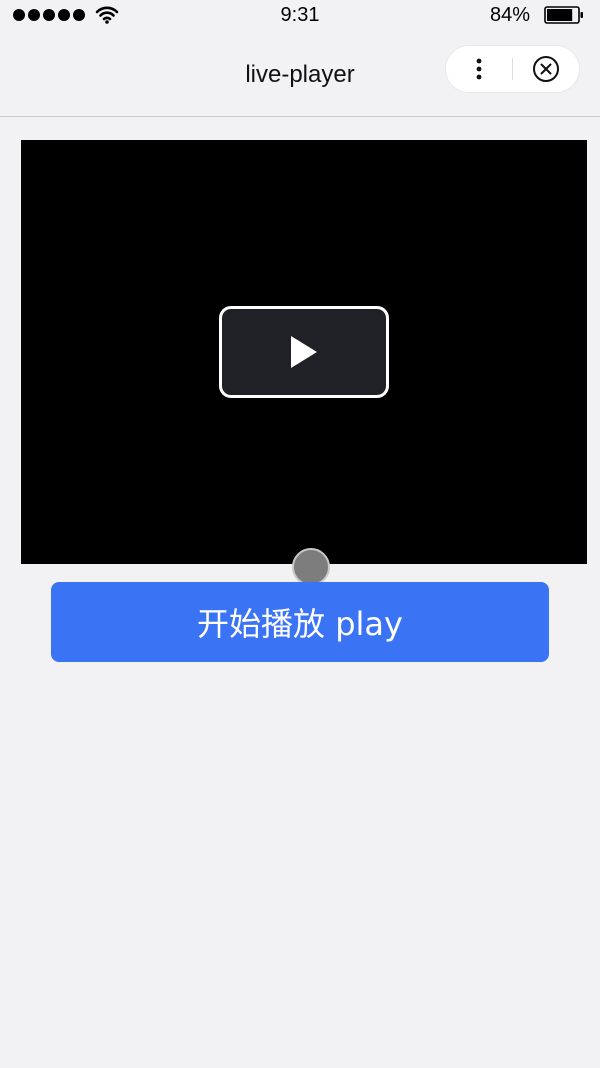 This screenshot has height=1068, width=600. What do you see at coordinates (300, 16) in the screenshot?
I see `status-bar: 9:31 84%` at bounding box center [300, 16].